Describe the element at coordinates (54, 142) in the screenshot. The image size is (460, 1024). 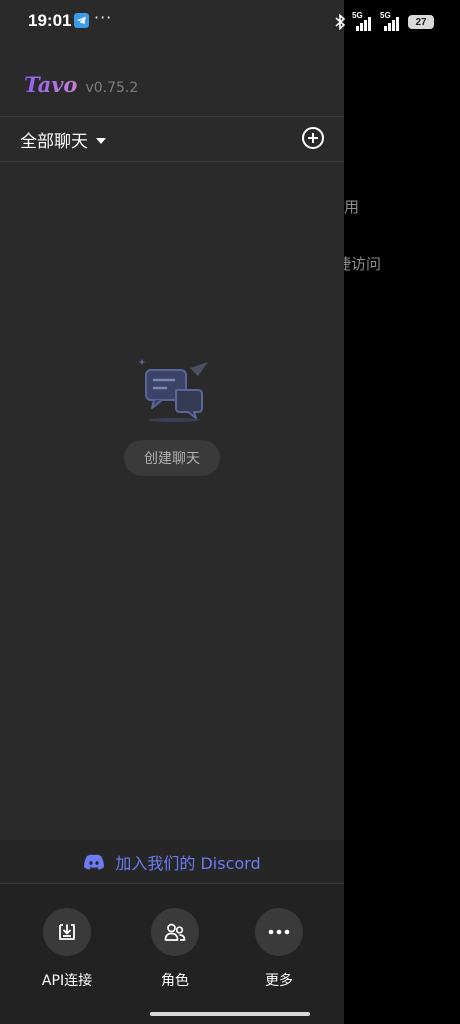
I see `chat-filter-label: 全部聊天` at that location.